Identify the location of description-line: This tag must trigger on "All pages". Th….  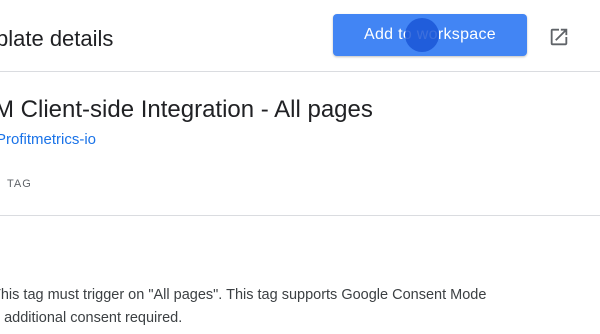
(243, 295).